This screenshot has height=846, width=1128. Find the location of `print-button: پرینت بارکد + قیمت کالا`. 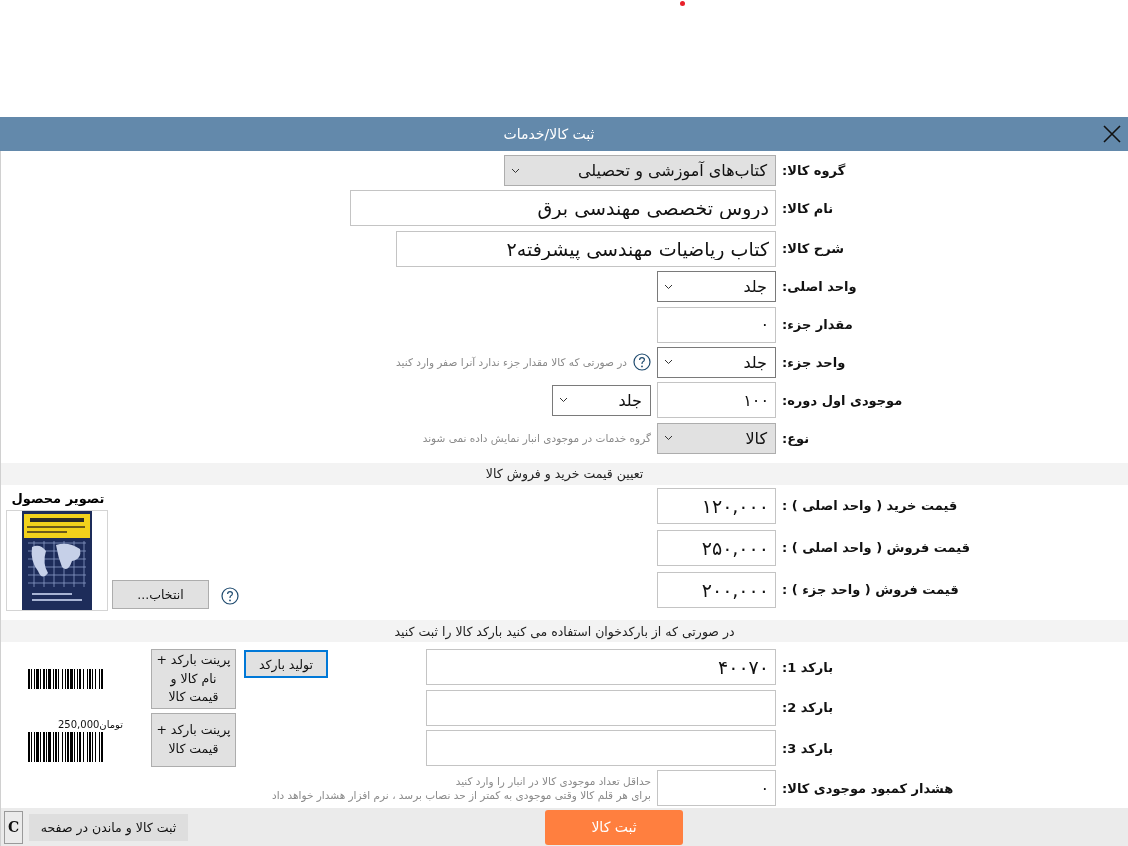

print-button: پرینت بارکد + قیمت کالا is located at coordinates (193, 740).